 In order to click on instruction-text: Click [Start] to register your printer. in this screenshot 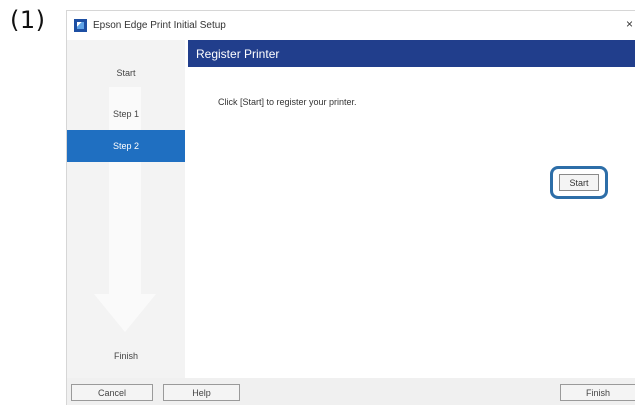, I will do `click(287, 102)`.